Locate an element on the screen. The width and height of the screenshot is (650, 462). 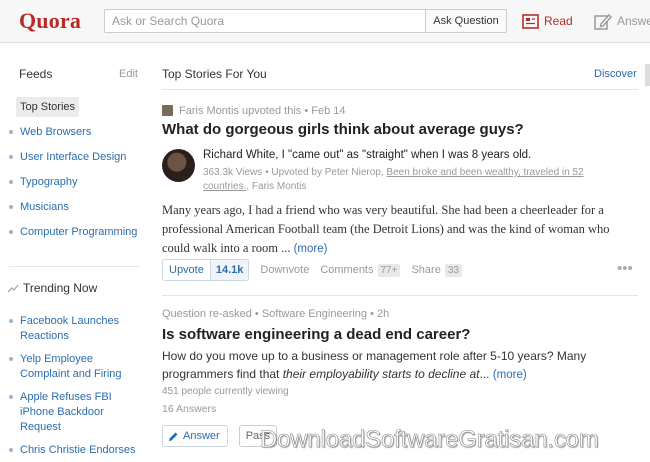
details-italic: their employability starts to decline at is located at coordinates (381, 374).